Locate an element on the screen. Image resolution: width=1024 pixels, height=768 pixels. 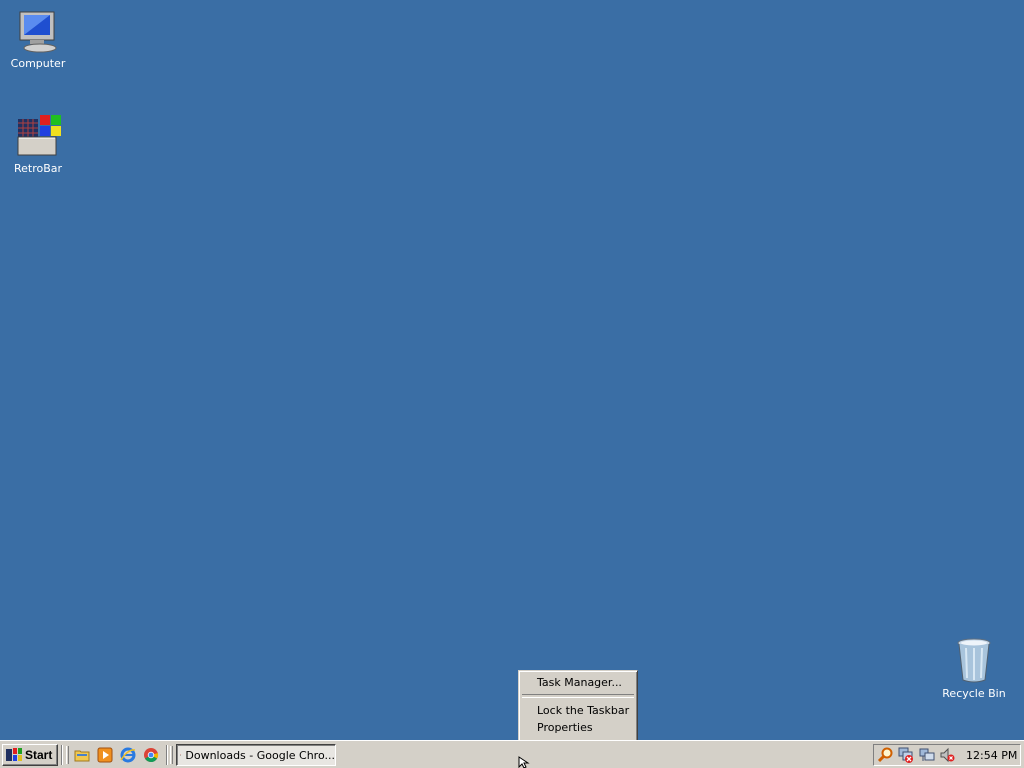
menu-separator is located at coordinates (578, 696).